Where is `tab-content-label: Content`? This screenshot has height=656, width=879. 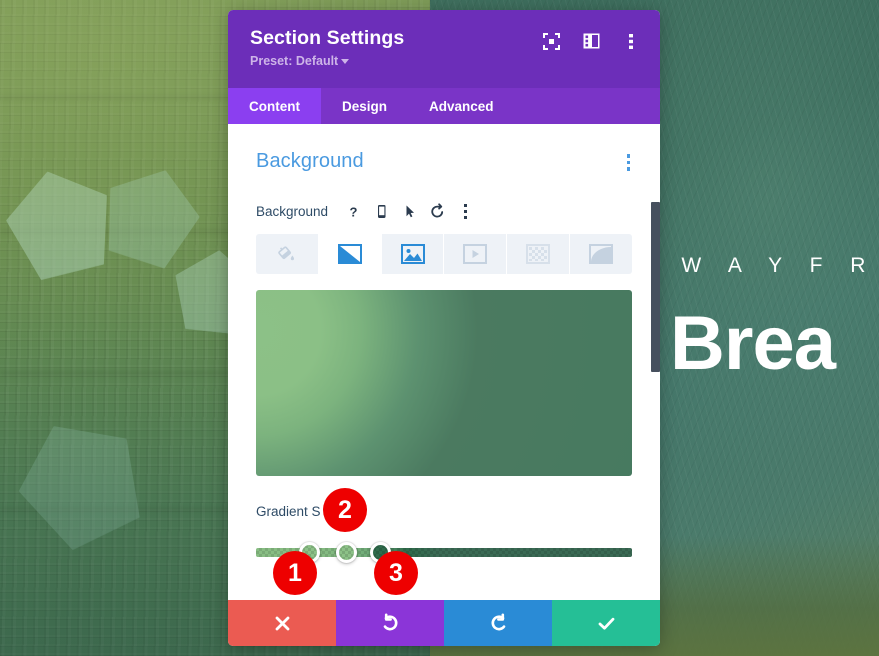
tab-content-label: Content is located at coordinates (274, 106).